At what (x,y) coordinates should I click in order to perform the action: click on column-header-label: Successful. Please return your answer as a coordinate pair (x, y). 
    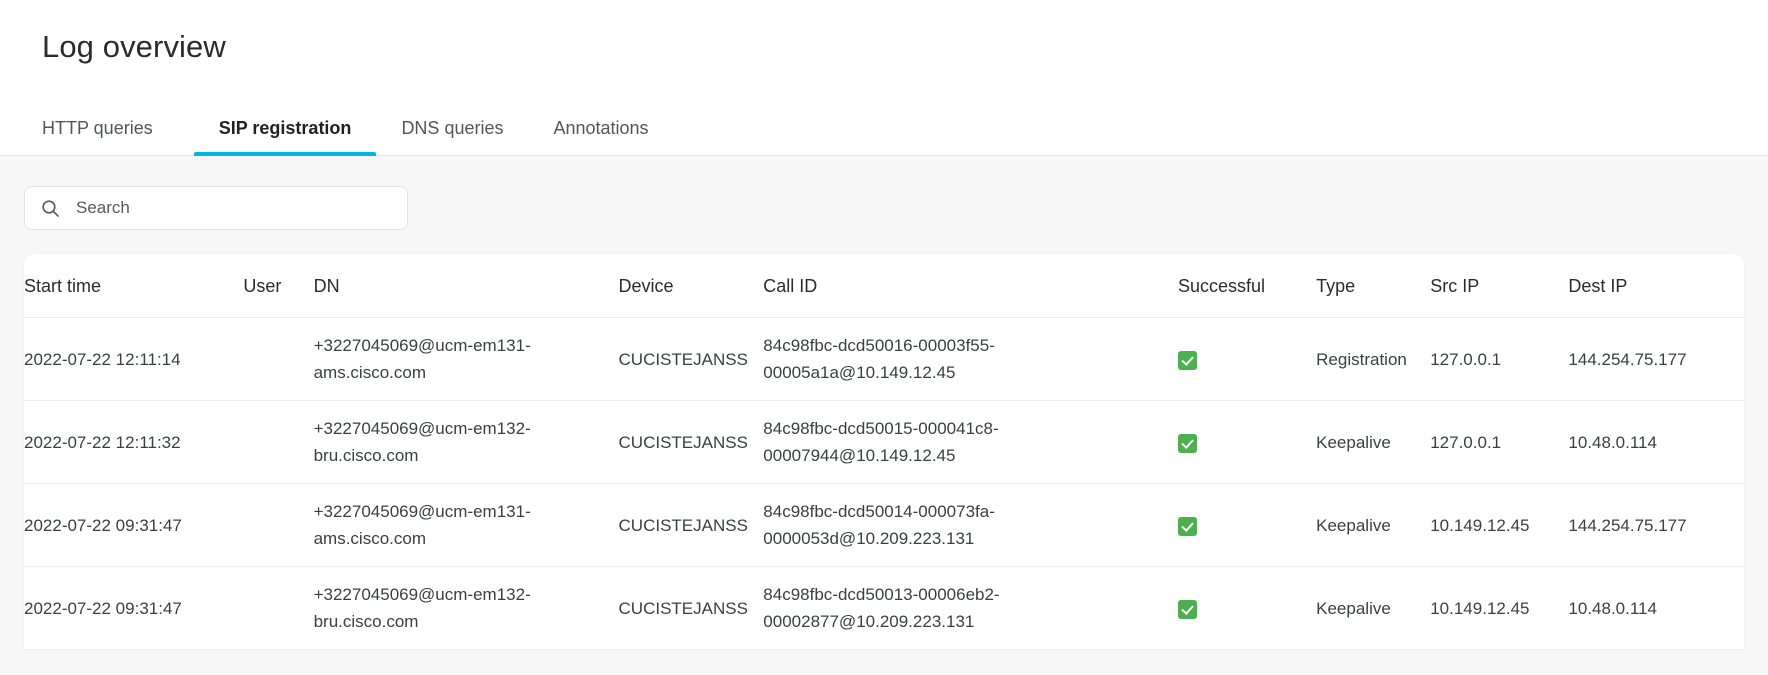
    Looking at the image, I should click on (1221, 286).